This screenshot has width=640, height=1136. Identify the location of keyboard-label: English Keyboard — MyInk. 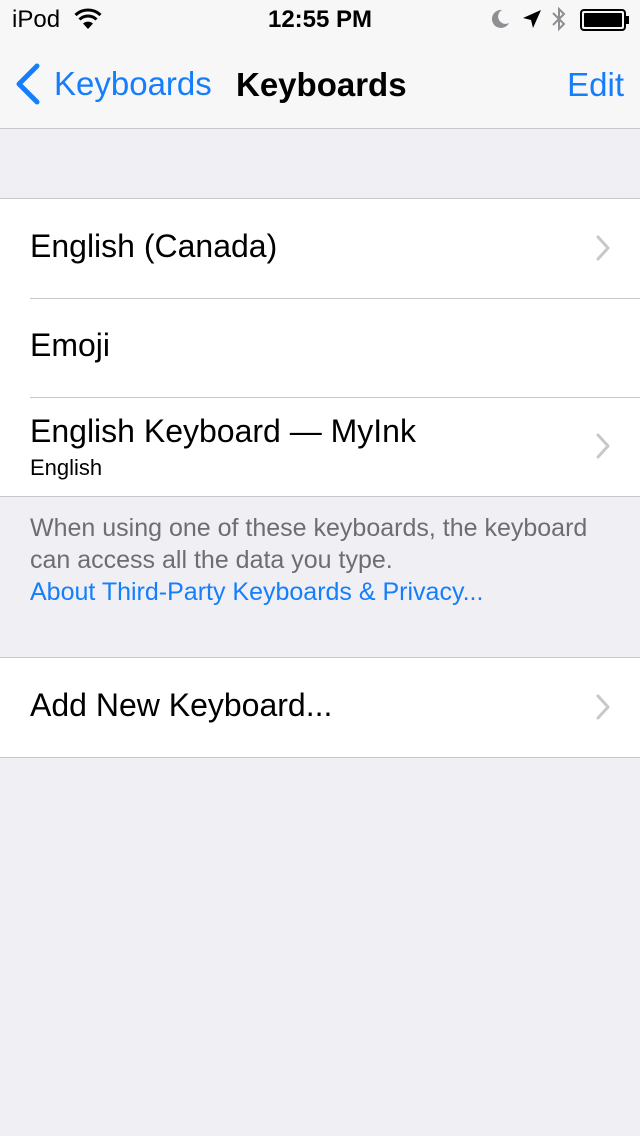
(223, 431).